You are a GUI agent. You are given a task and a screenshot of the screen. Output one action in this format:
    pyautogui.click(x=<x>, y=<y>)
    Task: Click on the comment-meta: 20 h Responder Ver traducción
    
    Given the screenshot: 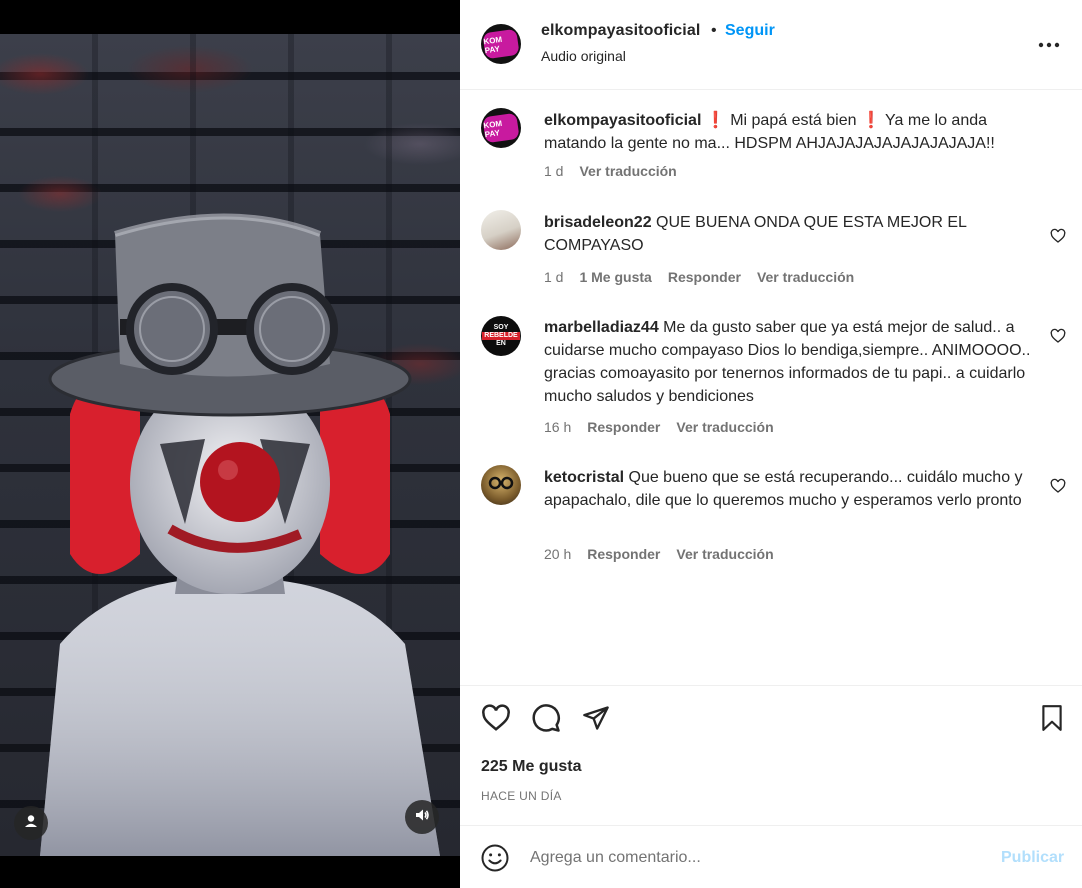 What is the action you would take?
    pyautogui.click(x=659, y=554)
    